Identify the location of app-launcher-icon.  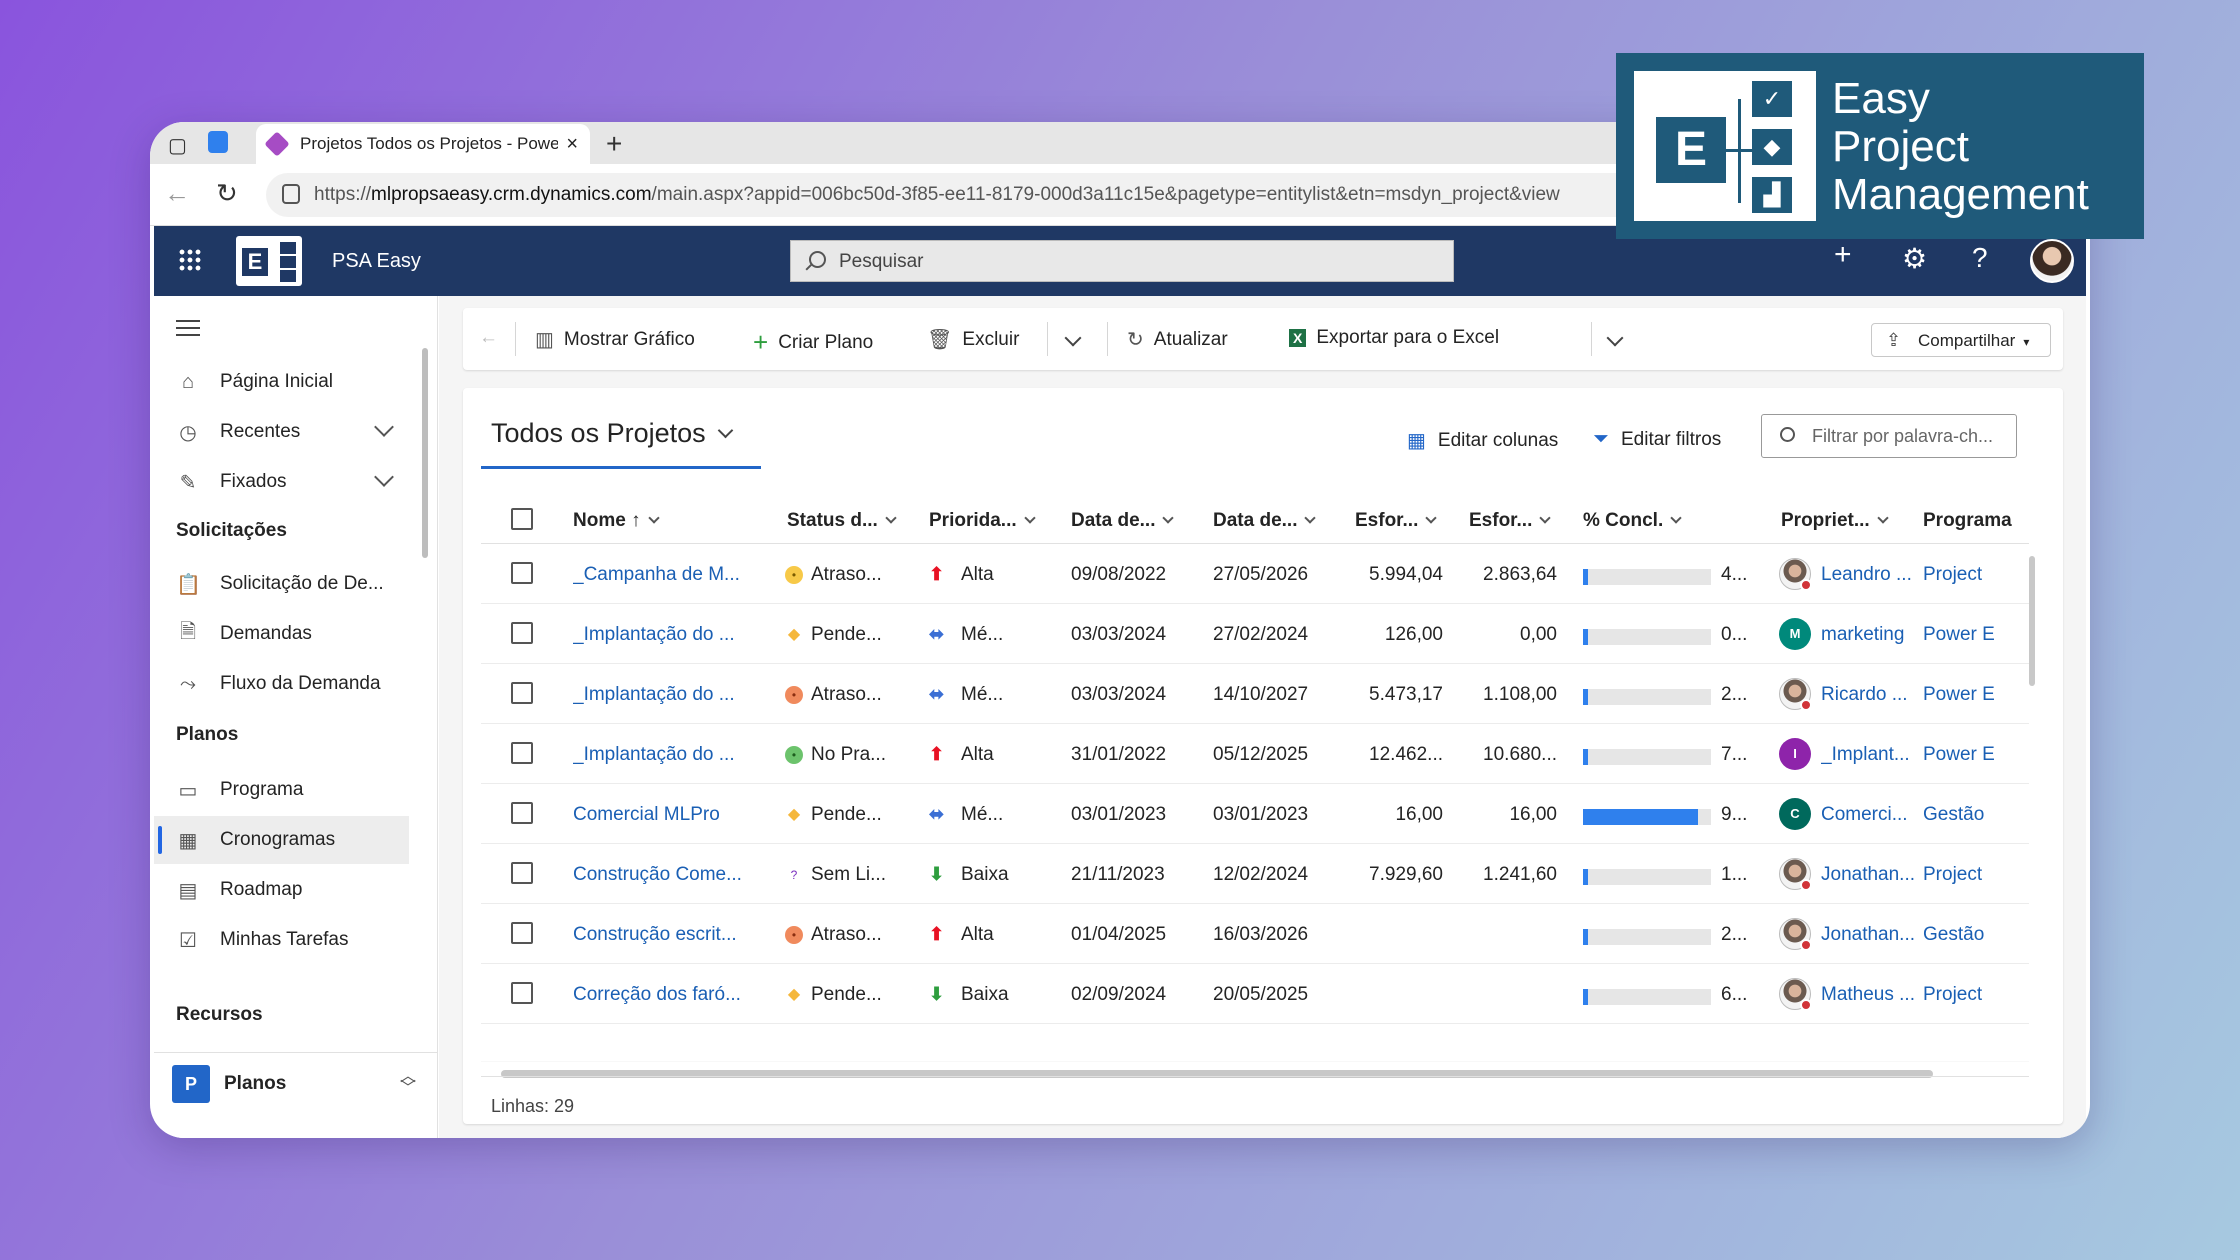
(190, 260).